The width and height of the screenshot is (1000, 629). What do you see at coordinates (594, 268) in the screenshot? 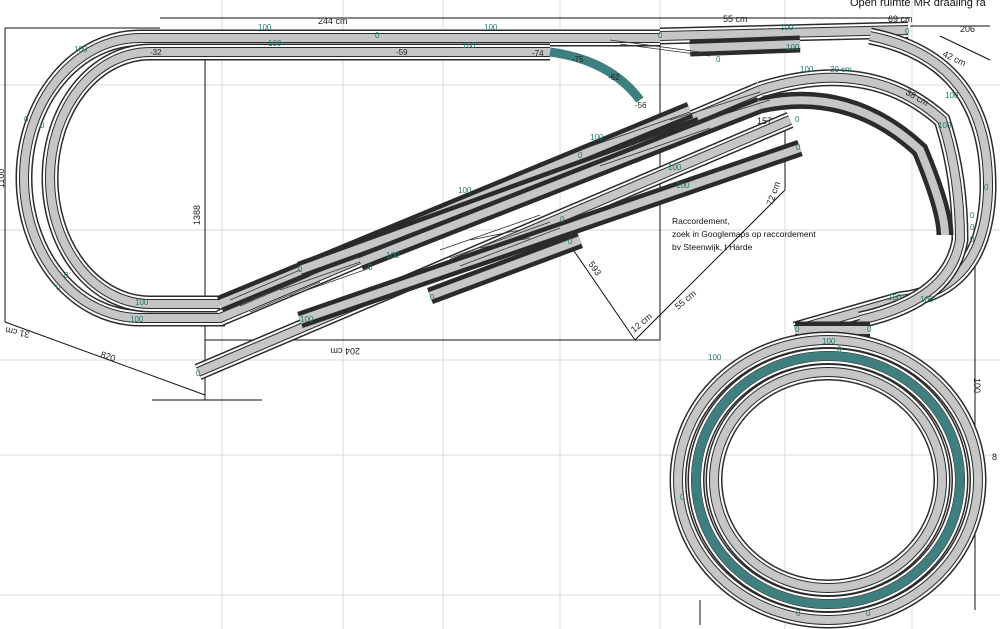
I see `dim-diag-593: 593` at bounding box center [594, 268].